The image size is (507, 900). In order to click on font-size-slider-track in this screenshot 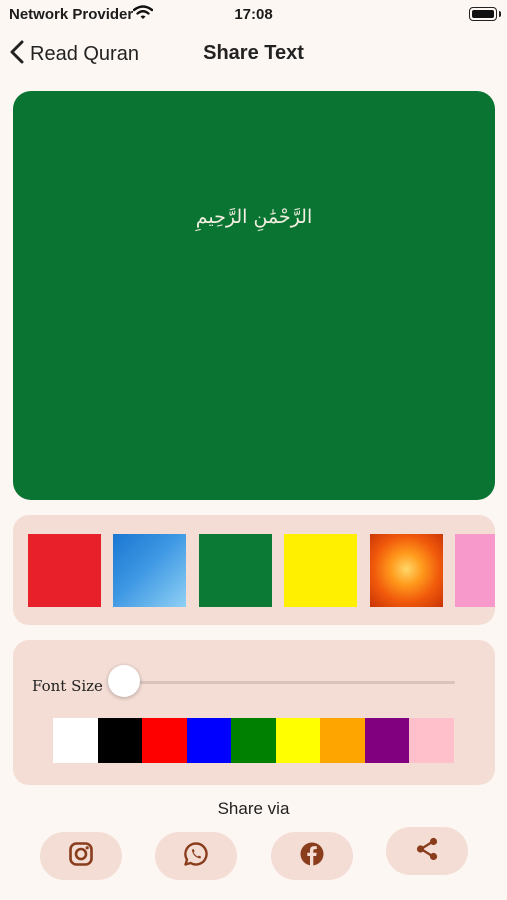, I will do `click(286, 682)`.